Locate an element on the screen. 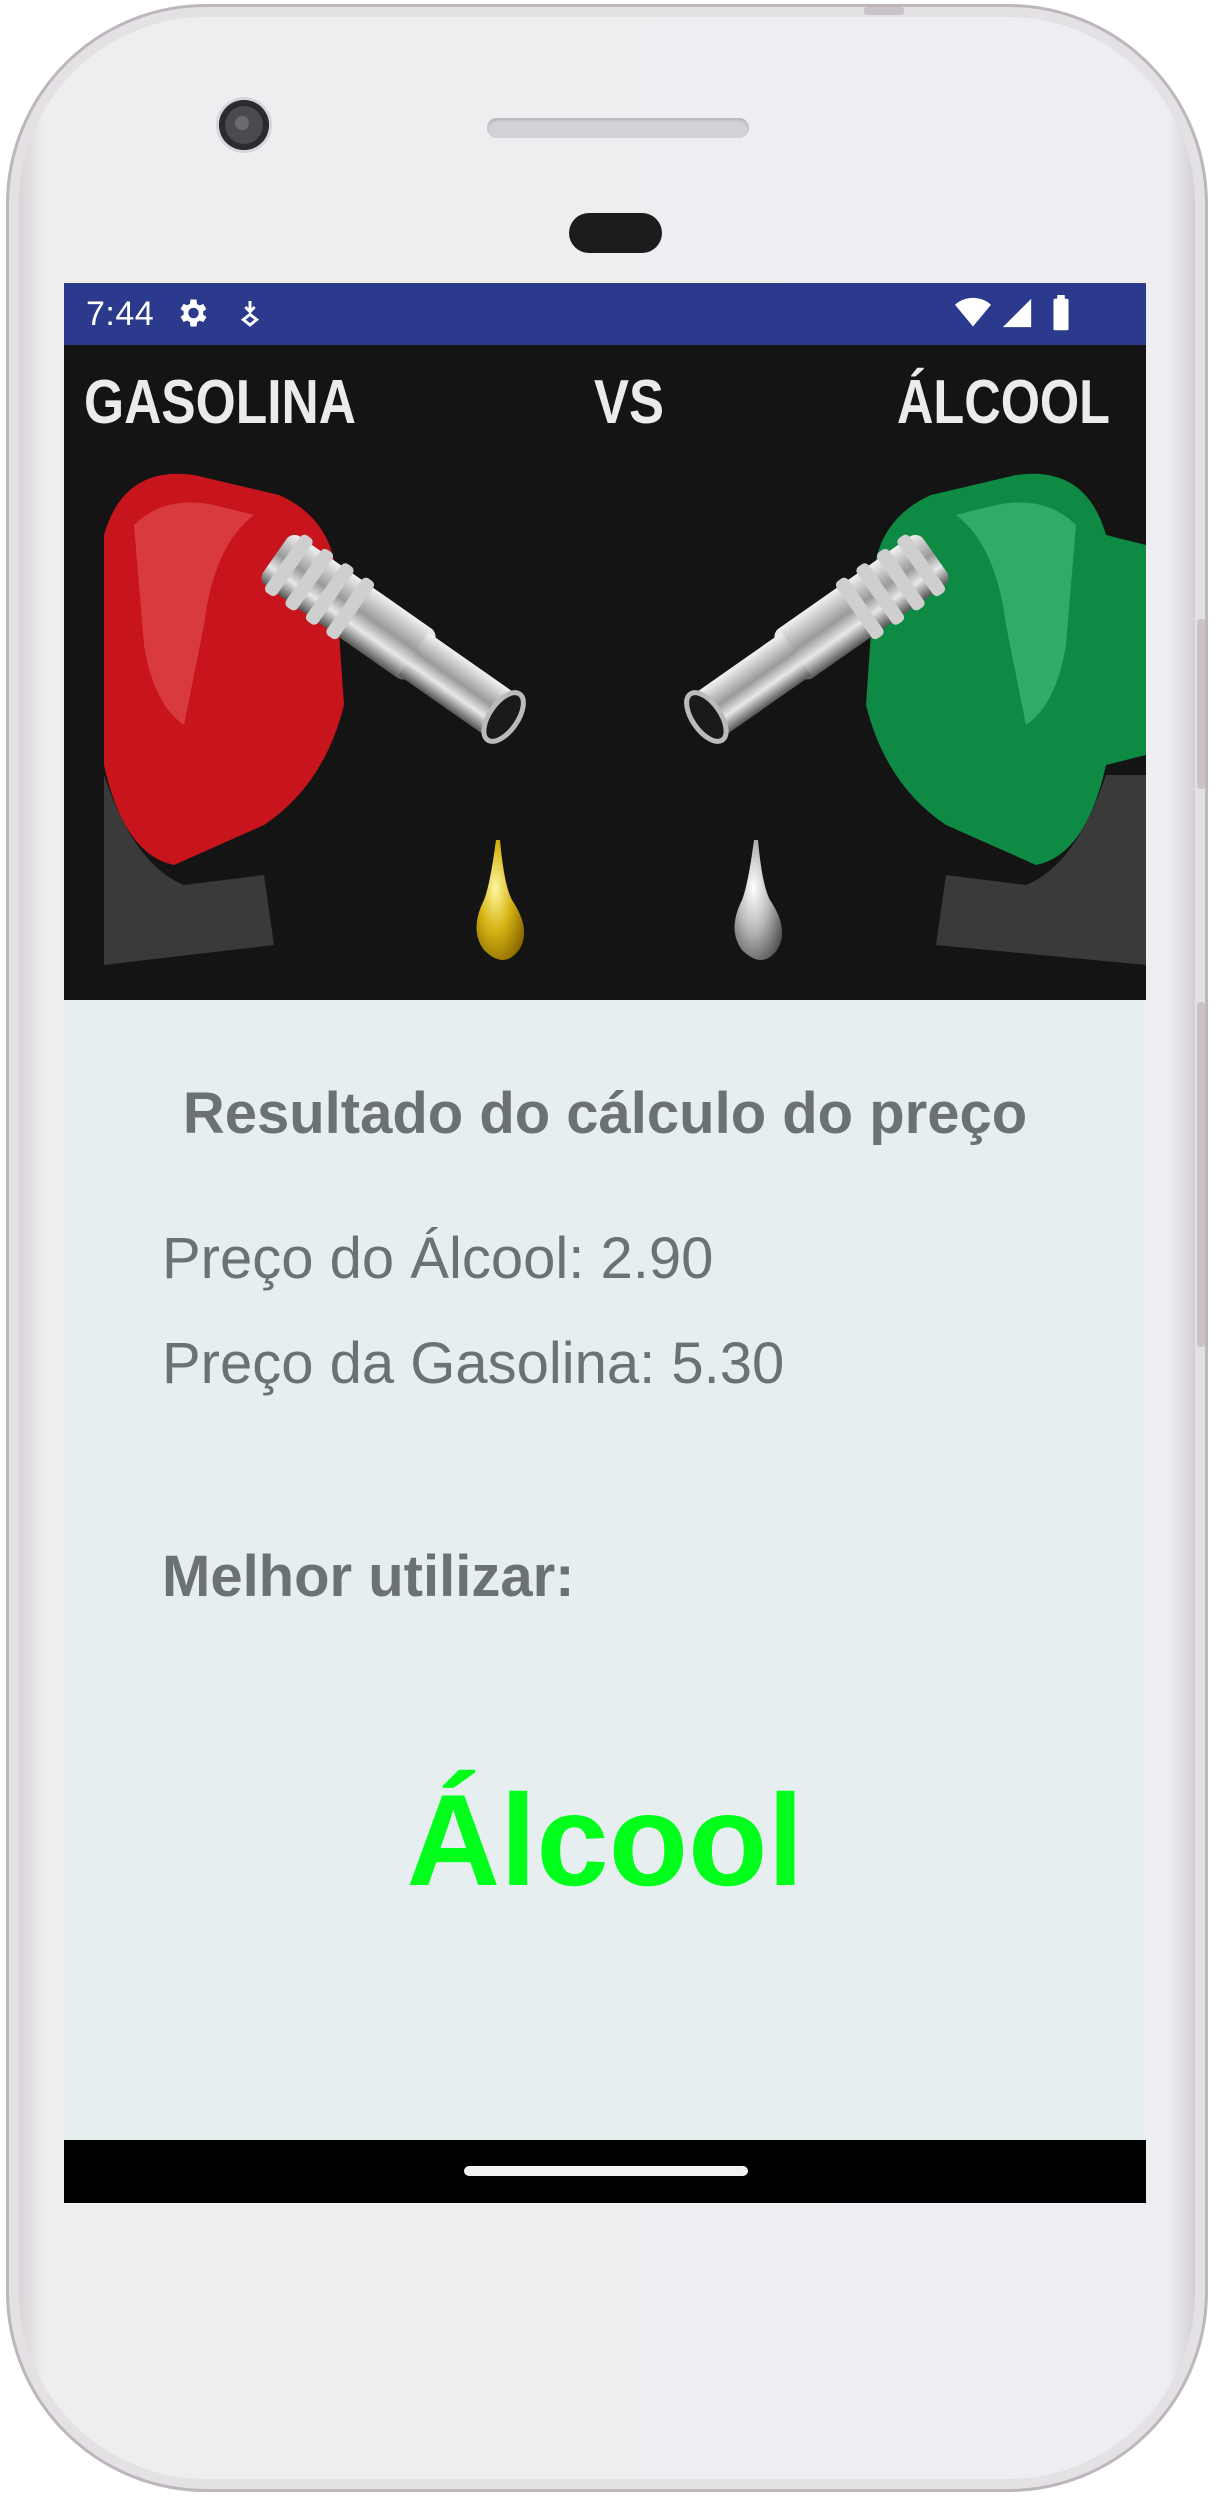 The height and width of the screenshot is (2498, 1222). hero-right-label: ÁLCOOL is located at coordinates (1003, 402).